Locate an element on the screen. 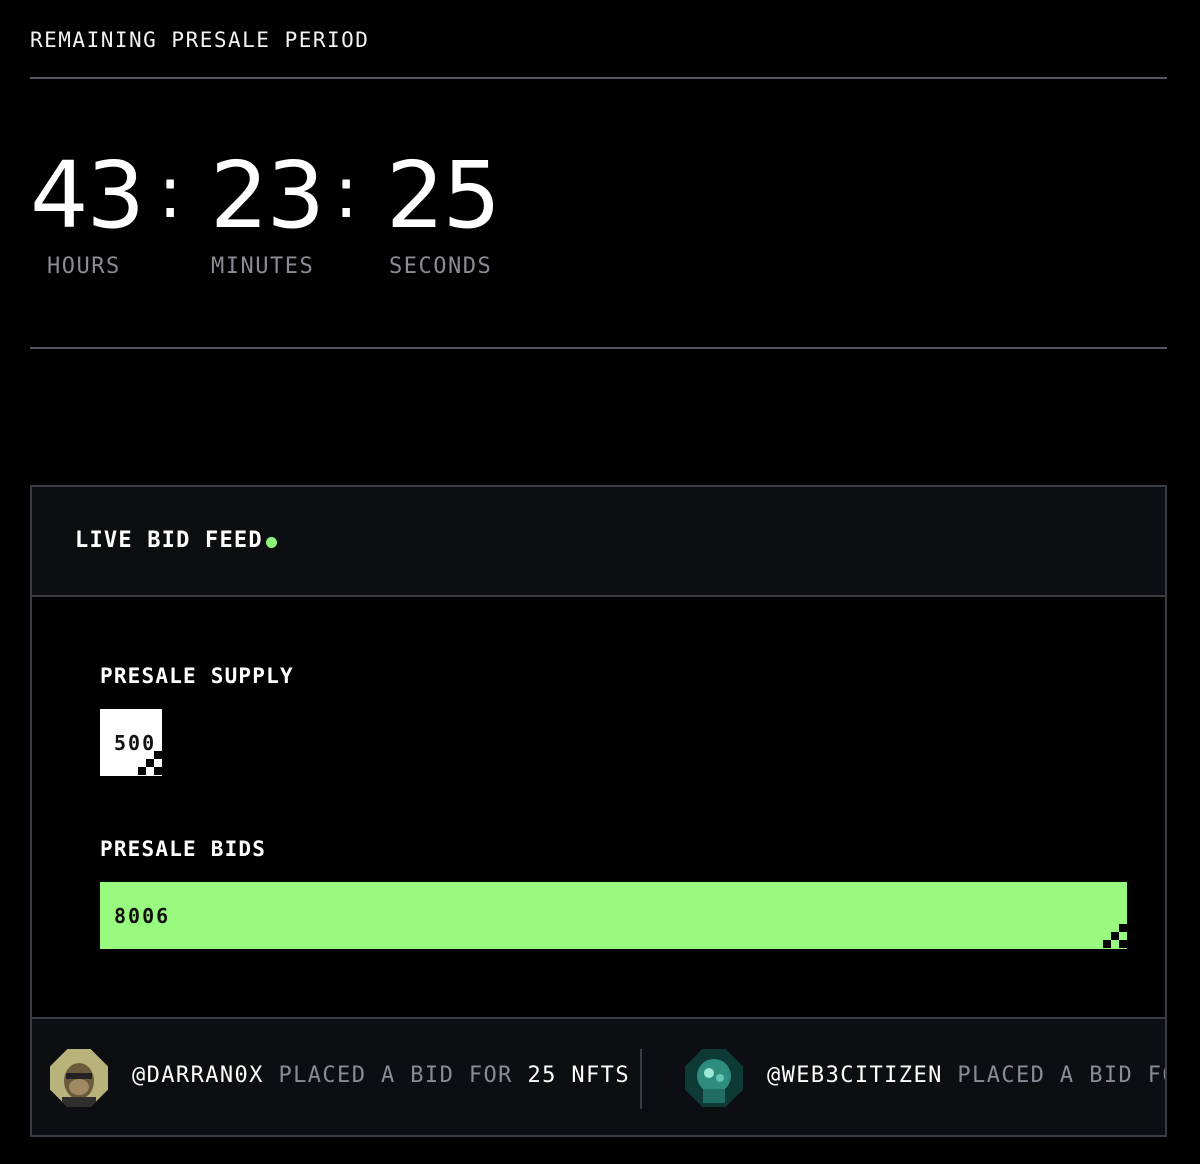  presale-supply-bar: 500 is located at coordinates (131, 742).